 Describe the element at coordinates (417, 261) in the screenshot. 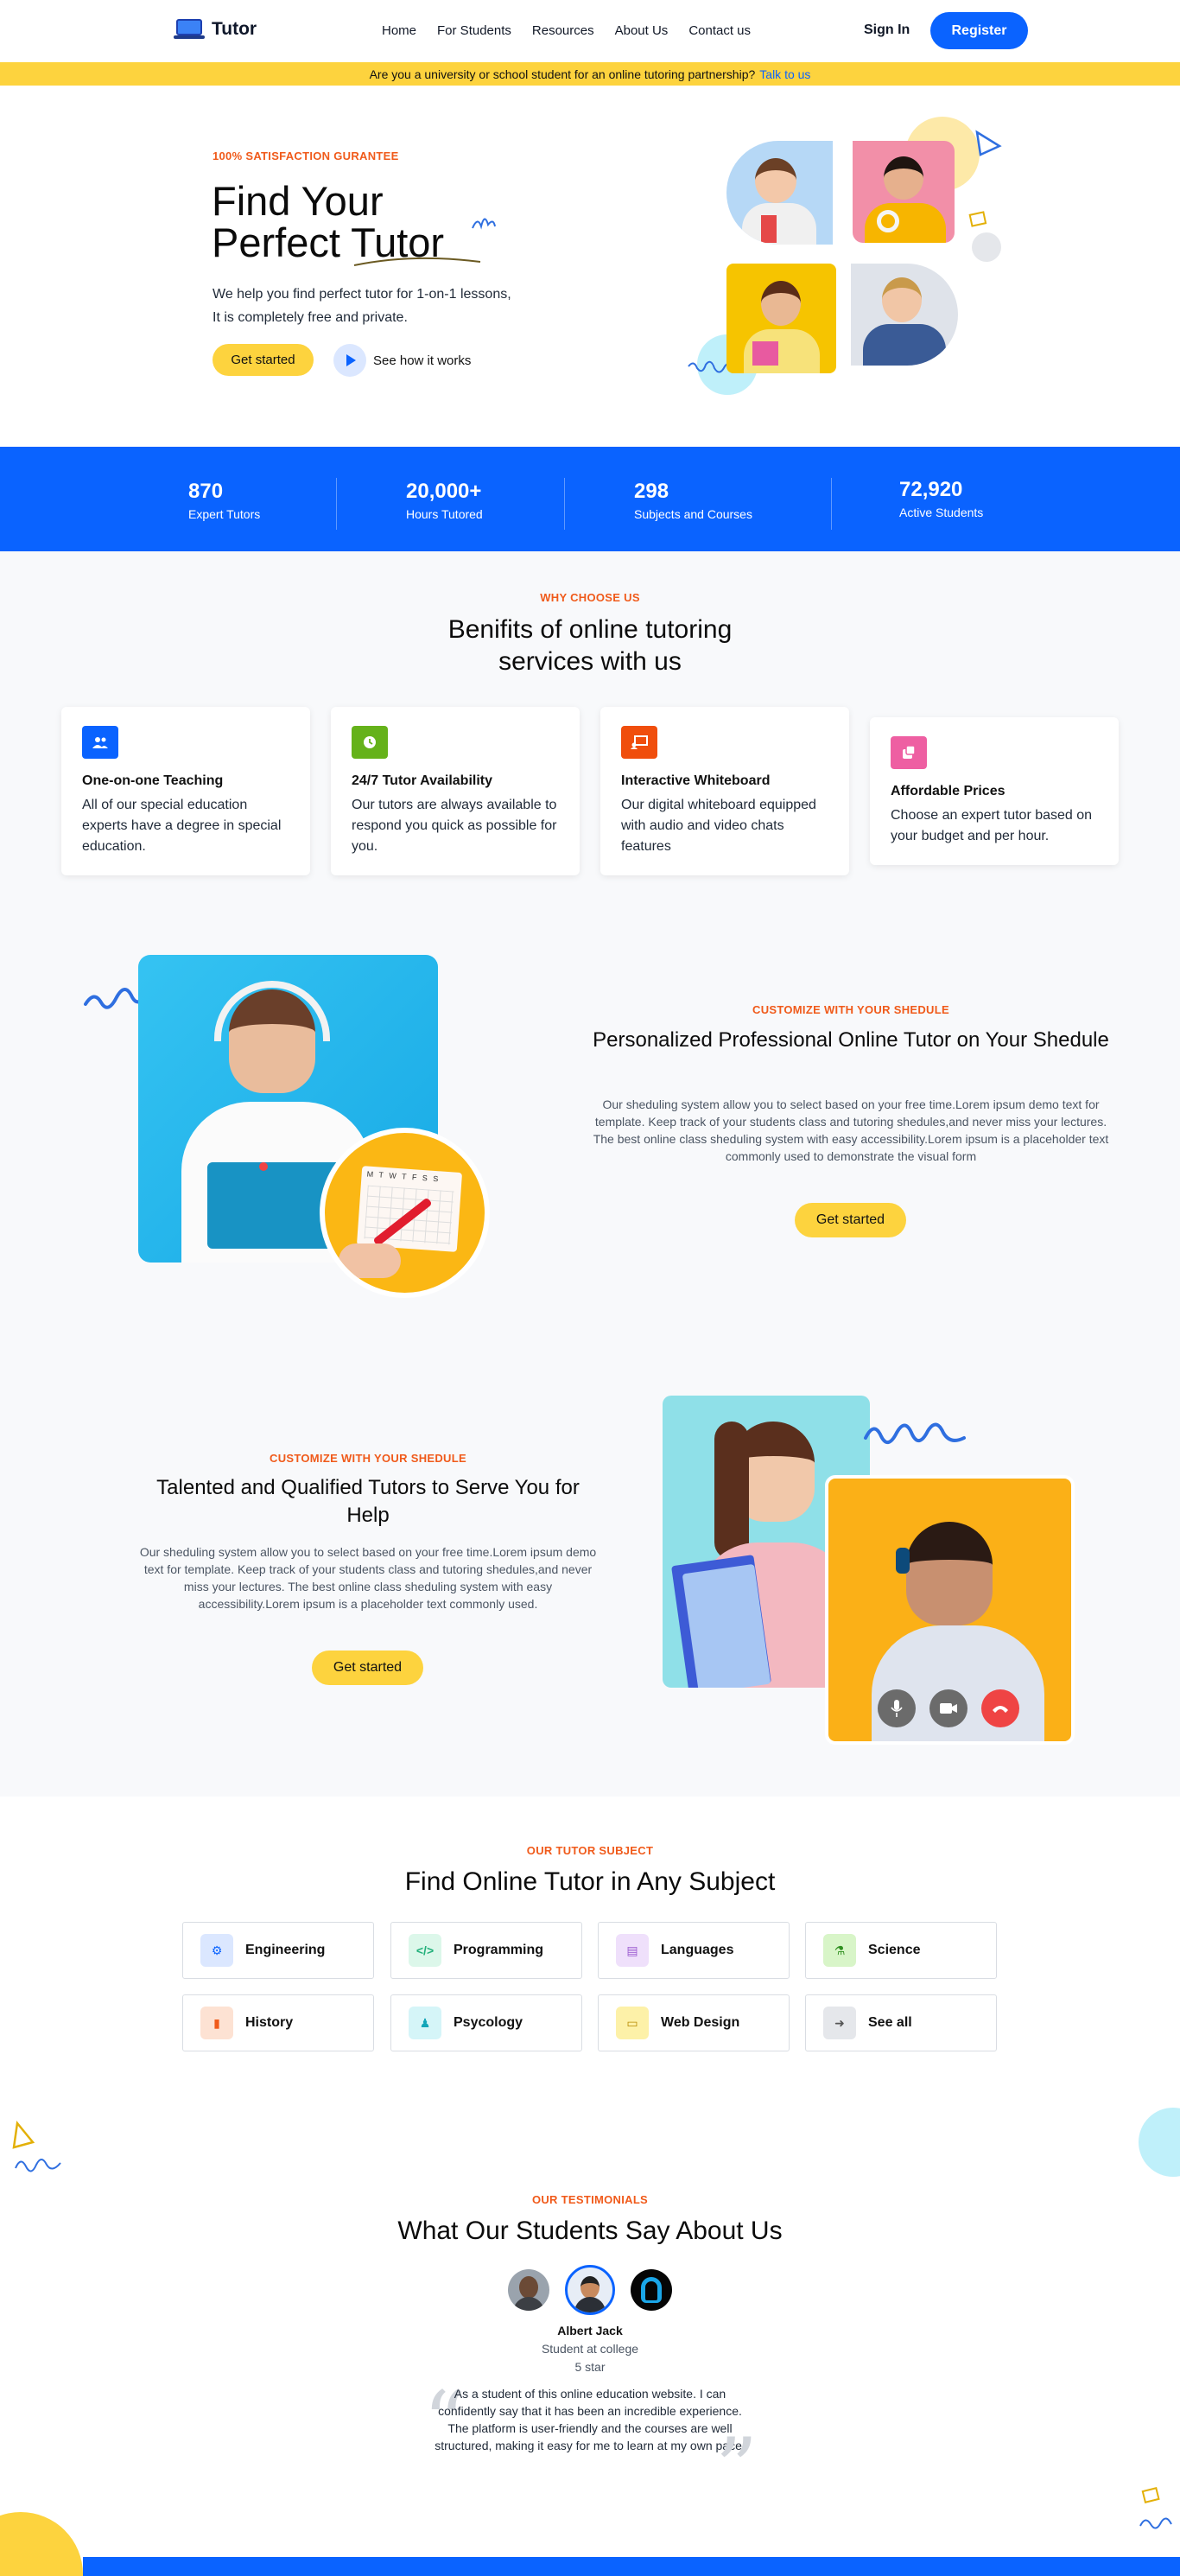

I see `title-underline-decoration` at that location.